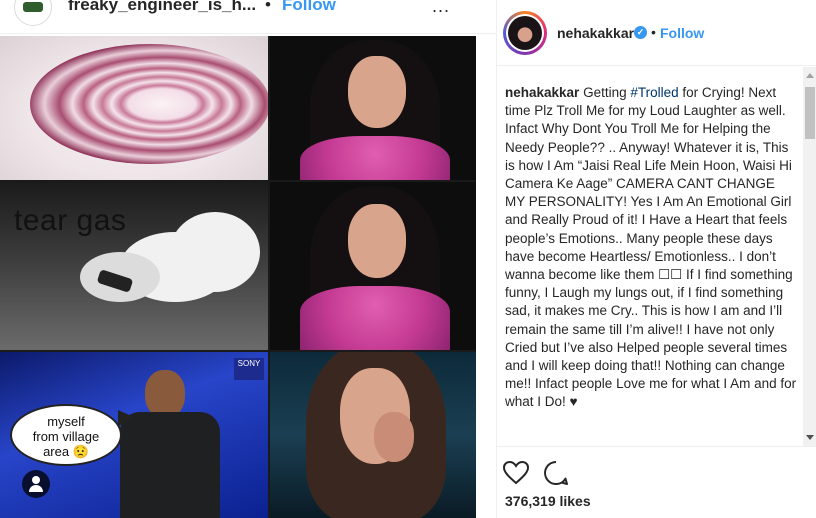  What do you see at coordinates (149, 104) in the screenshot?
I see `onion-image` at bounding box center [149, 104].